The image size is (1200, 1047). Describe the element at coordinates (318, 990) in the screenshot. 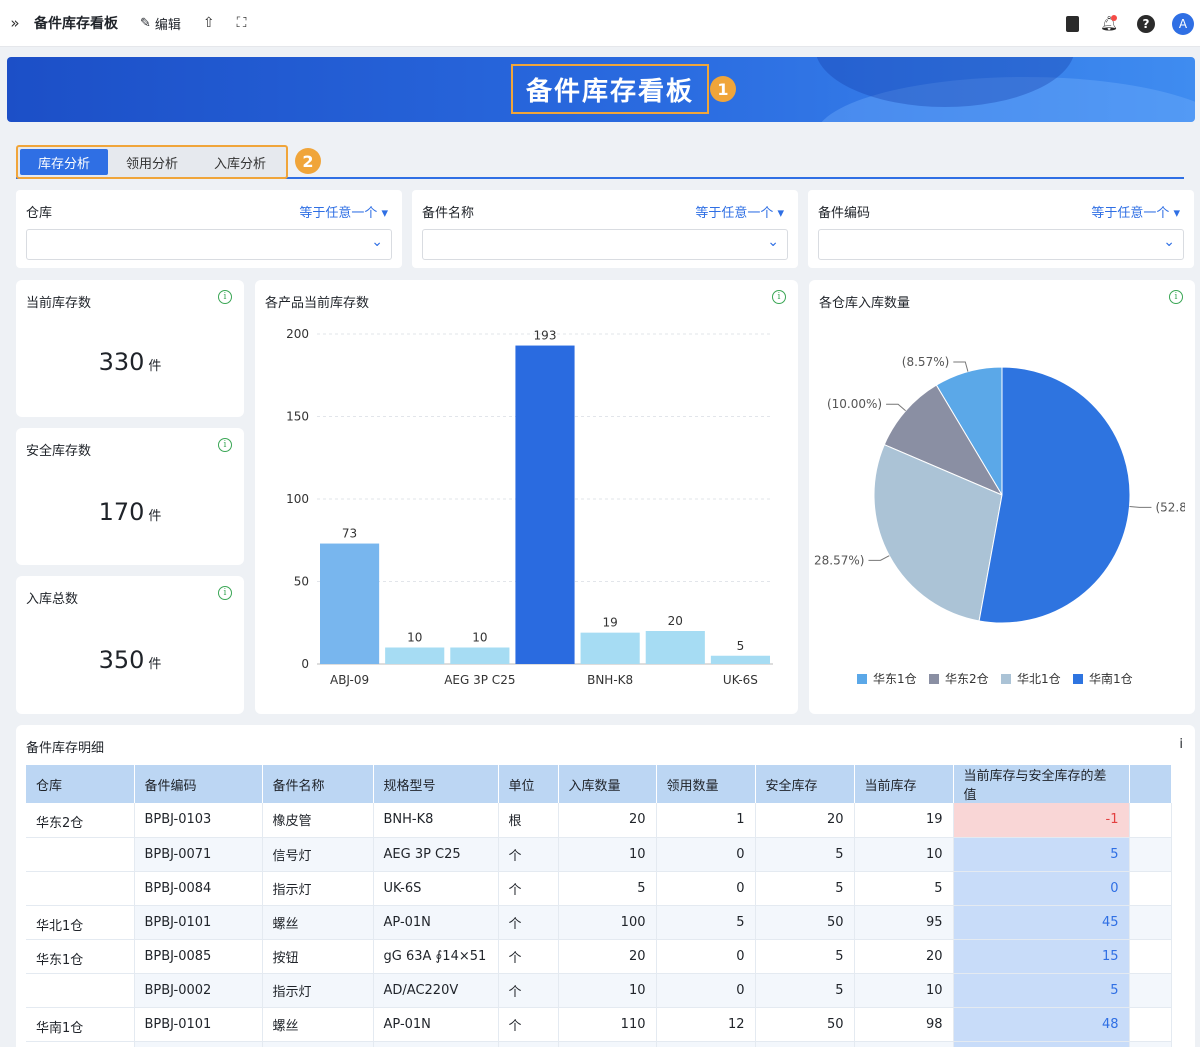

I see `cell-name: 指示灯` at that location.